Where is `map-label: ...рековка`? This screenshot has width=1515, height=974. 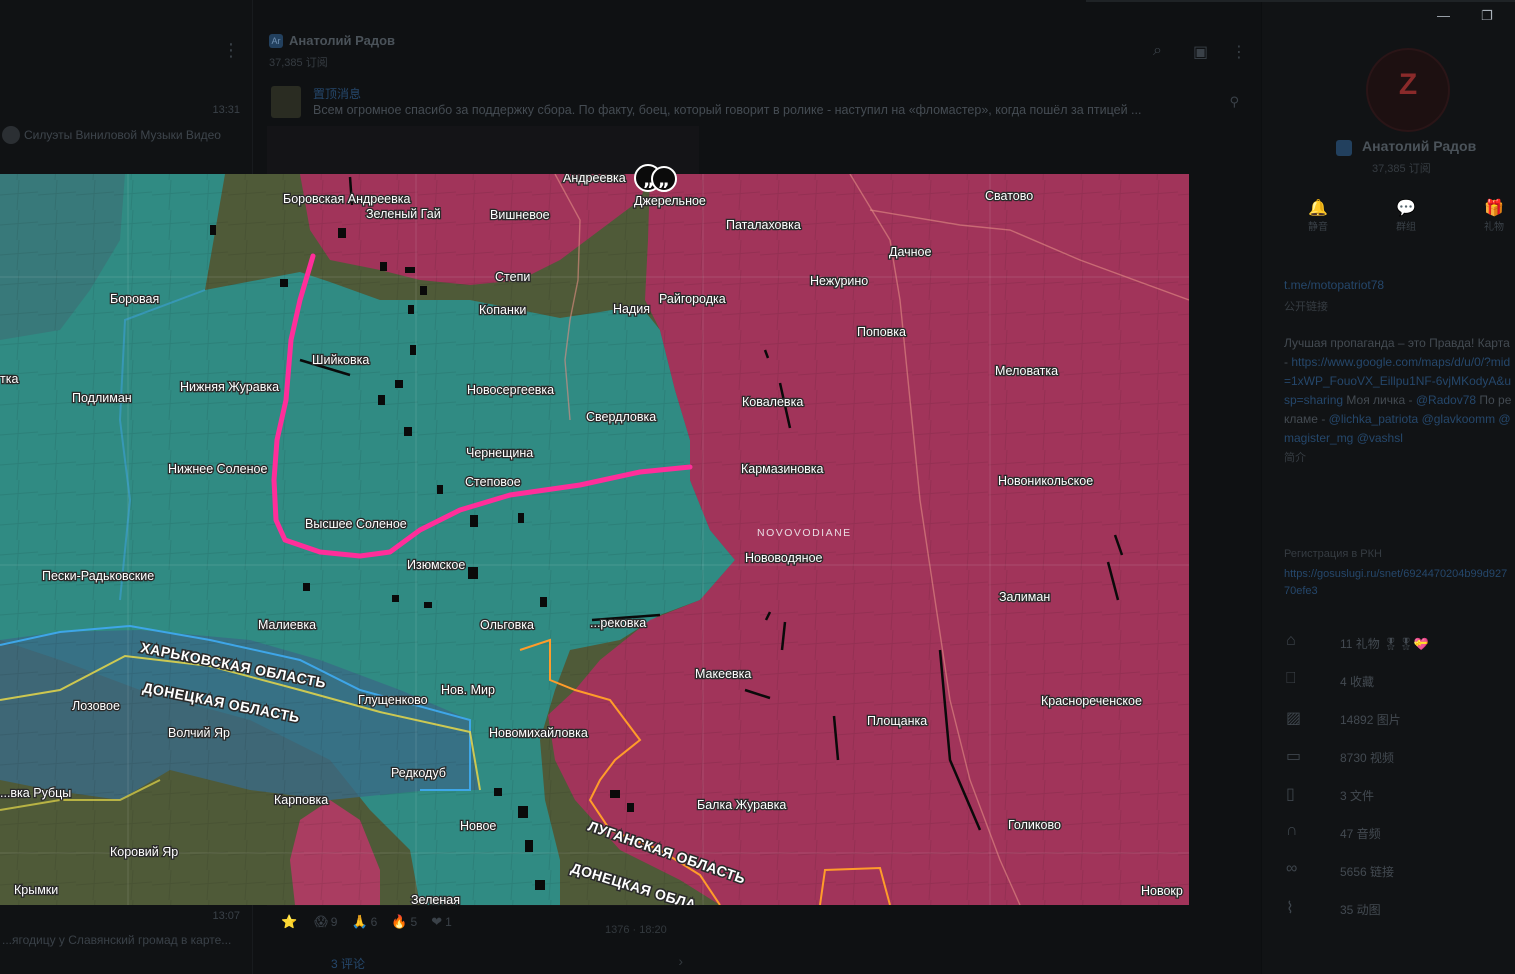
map-label: ...рековка is located at coordinates (618, 623).